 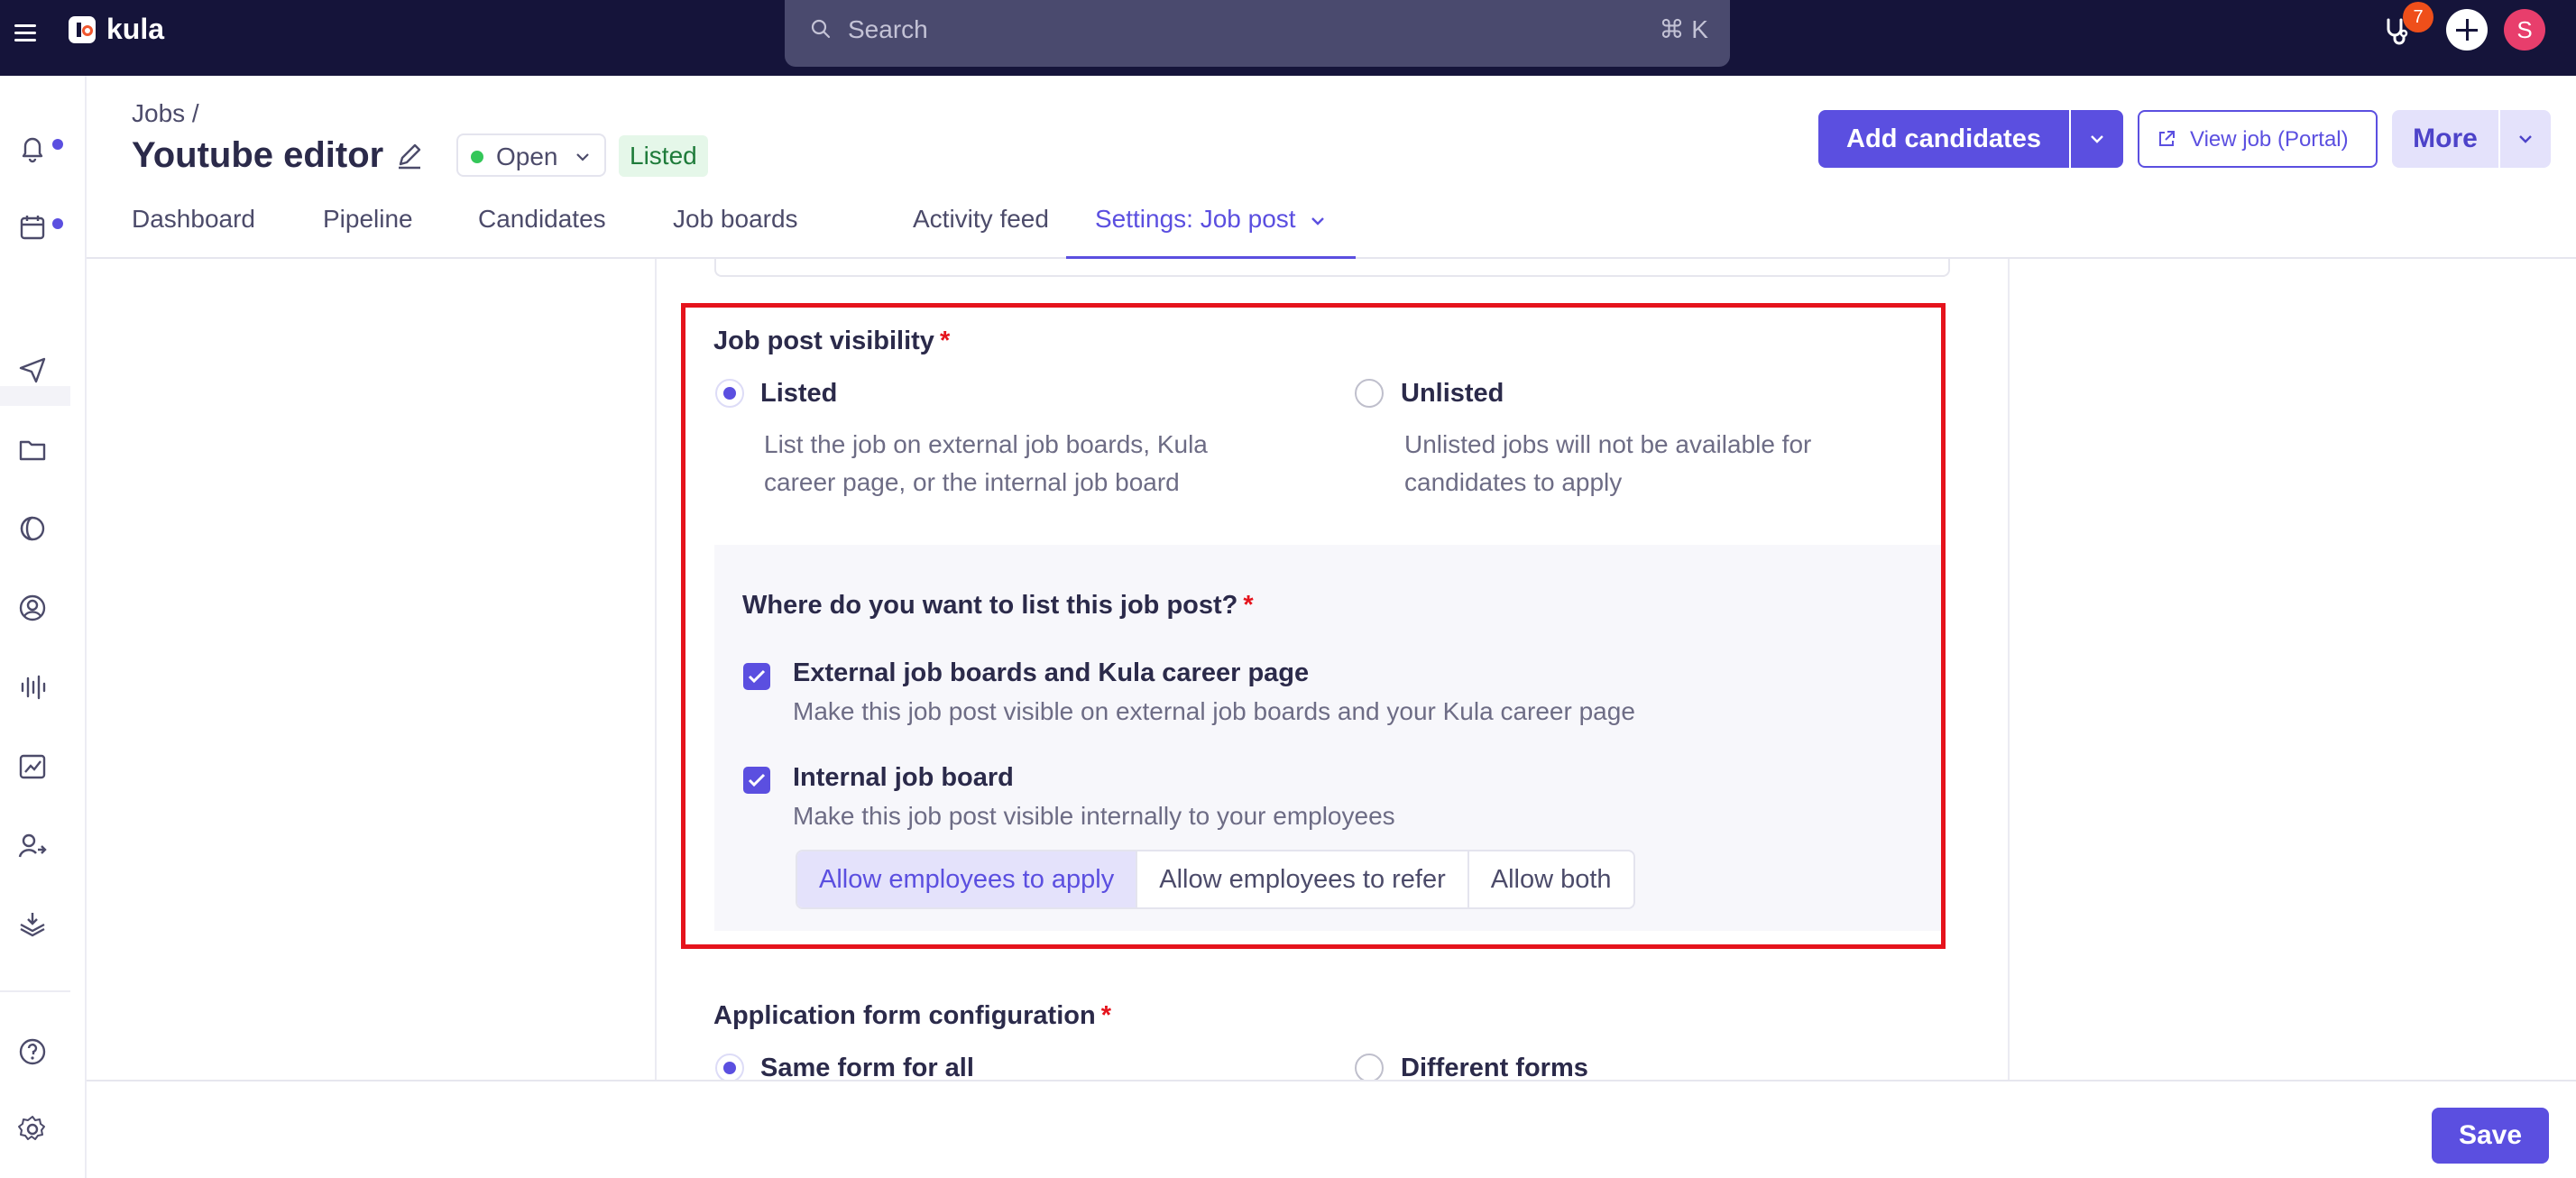 What do you see at coordinates (194, 228) in the screenshot?
I see `tab-dashboard: Dashboard` at bounding box center [194, 228].